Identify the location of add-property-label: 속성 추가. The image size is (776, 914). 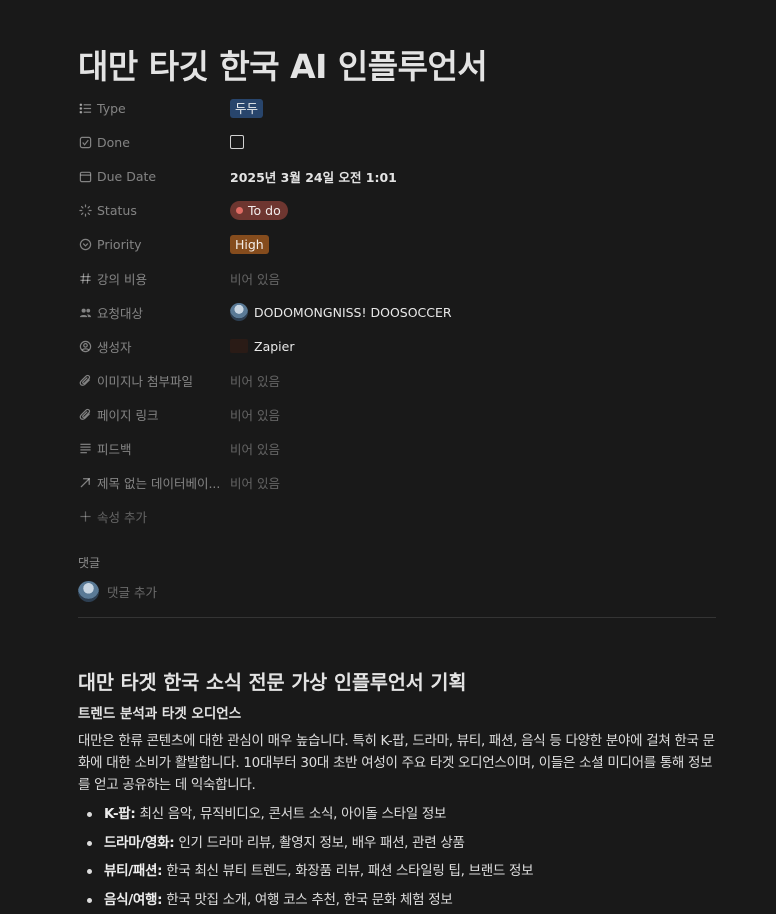
(122, 517).